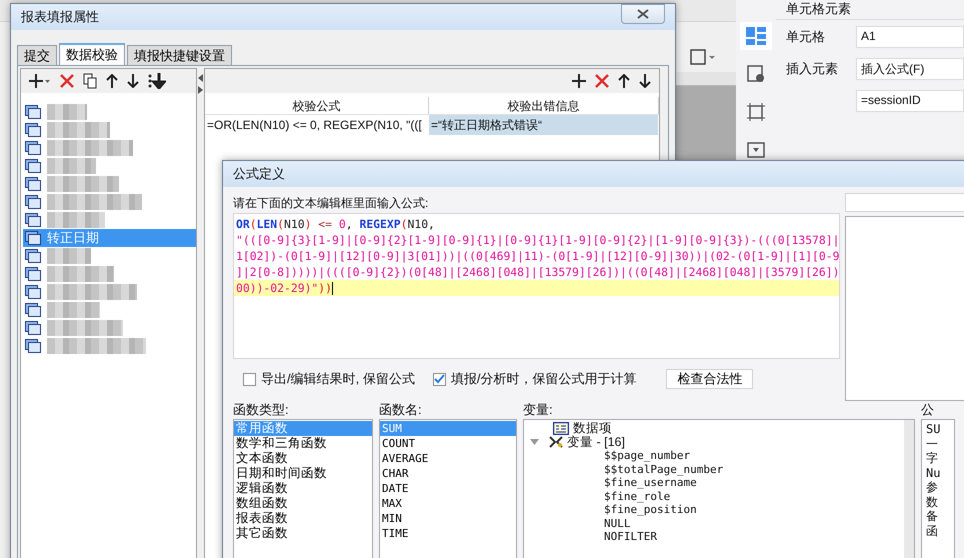 The height and width of the screenshot is (558, 964). Describe the element at coordinates (909, 489) in the screenshot. I see `scrollbar` at that location.